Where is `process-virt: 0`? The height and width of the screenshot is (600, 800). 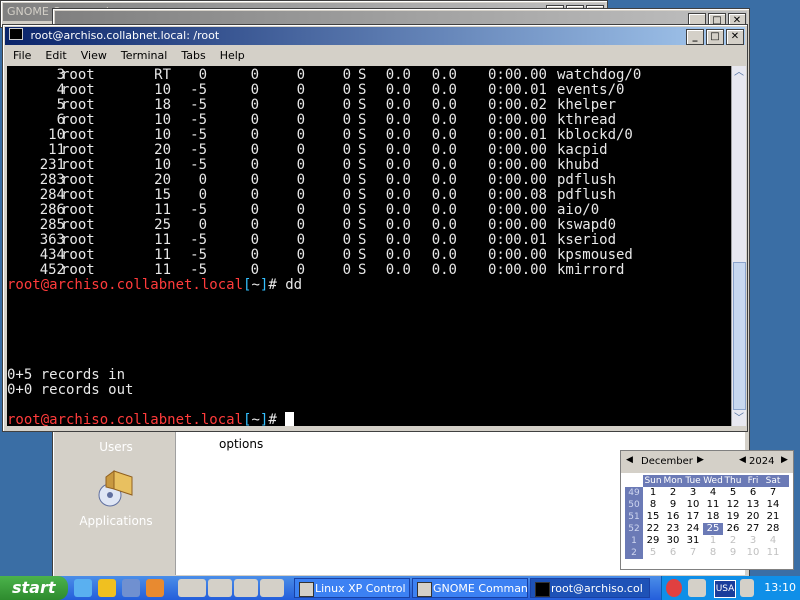
process-virt: 0 is located at coordinates (254, 270).